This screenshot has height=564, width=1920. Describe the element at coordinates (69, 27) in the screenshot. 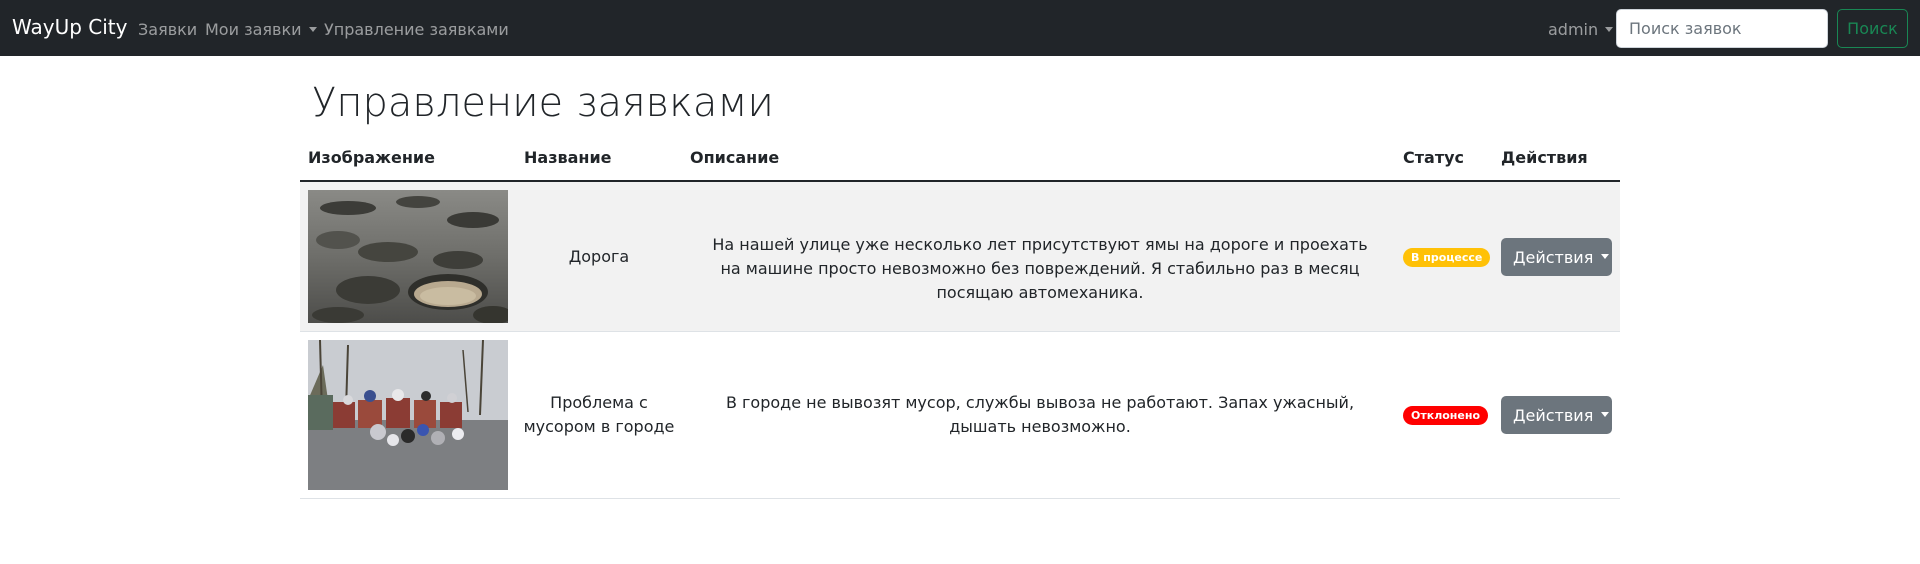

I see `brand-link: WayUp City` at that location.